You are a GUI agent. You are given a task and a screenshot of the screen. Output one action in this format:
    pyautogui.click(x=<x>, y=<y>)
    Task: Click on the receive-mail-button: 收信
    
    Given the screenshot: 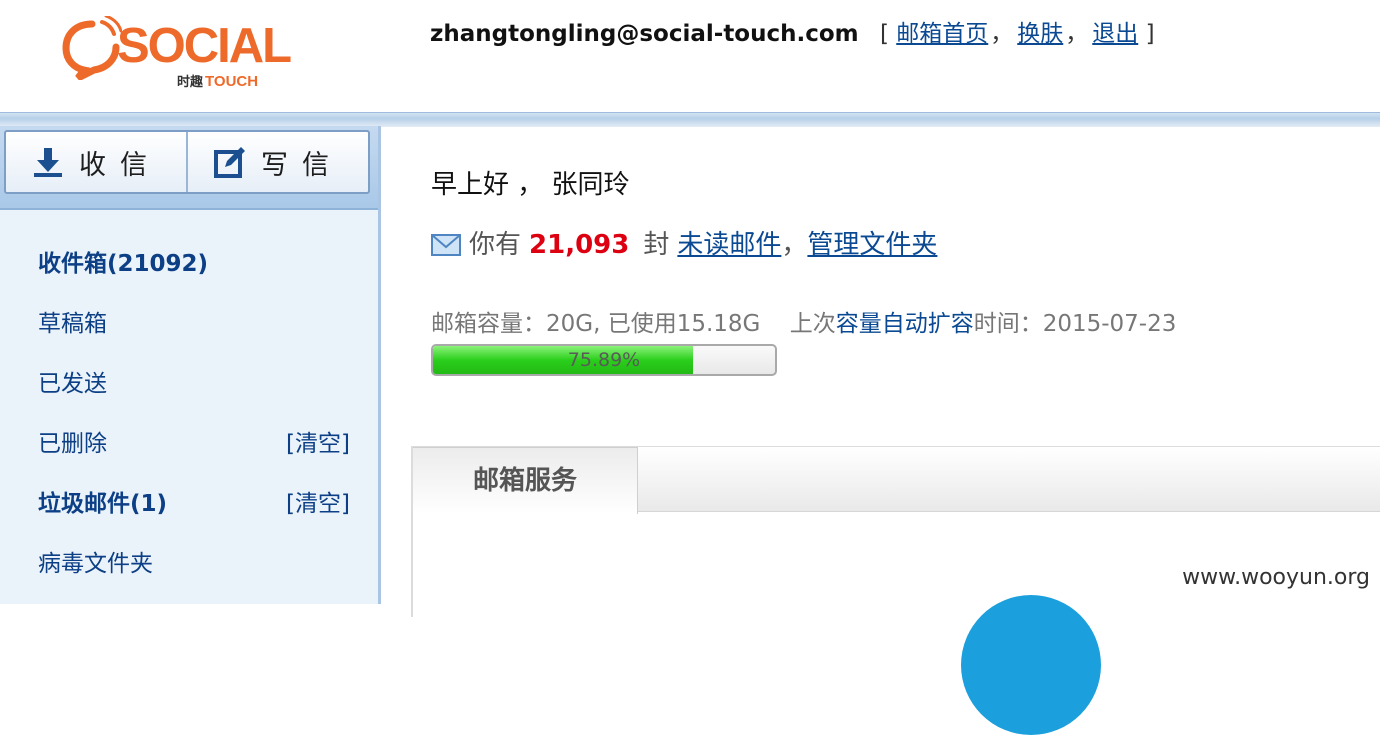 What is the action you would take?
    pyautogui.click(x=96, y=162)
    